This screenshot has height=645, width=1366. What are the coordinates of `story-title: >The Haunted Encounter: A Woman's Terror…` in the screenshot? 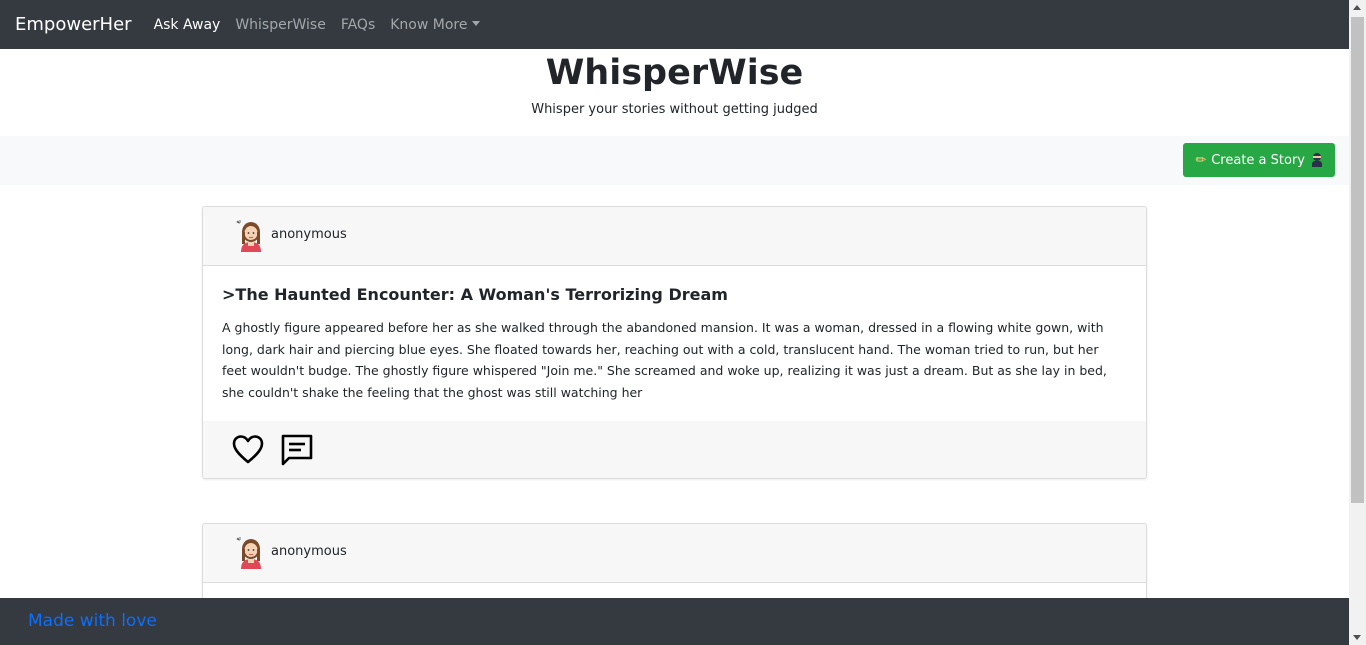 It's located at (475, 294).